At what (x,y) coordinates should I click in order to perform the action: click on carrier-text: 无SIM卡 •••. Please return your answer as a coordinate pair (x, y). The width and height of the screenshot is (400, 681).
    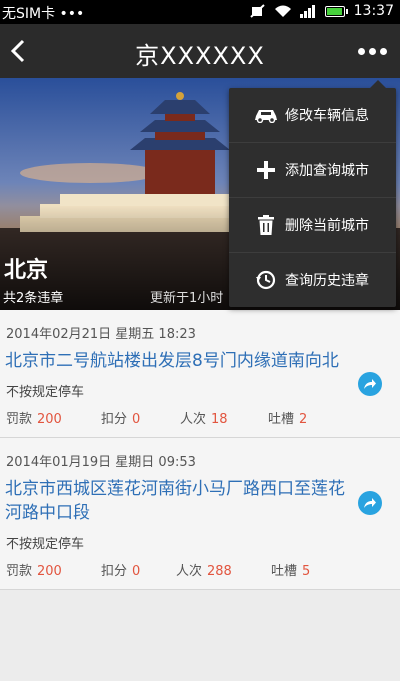
    Looking at the image, I should click on (43, 14).